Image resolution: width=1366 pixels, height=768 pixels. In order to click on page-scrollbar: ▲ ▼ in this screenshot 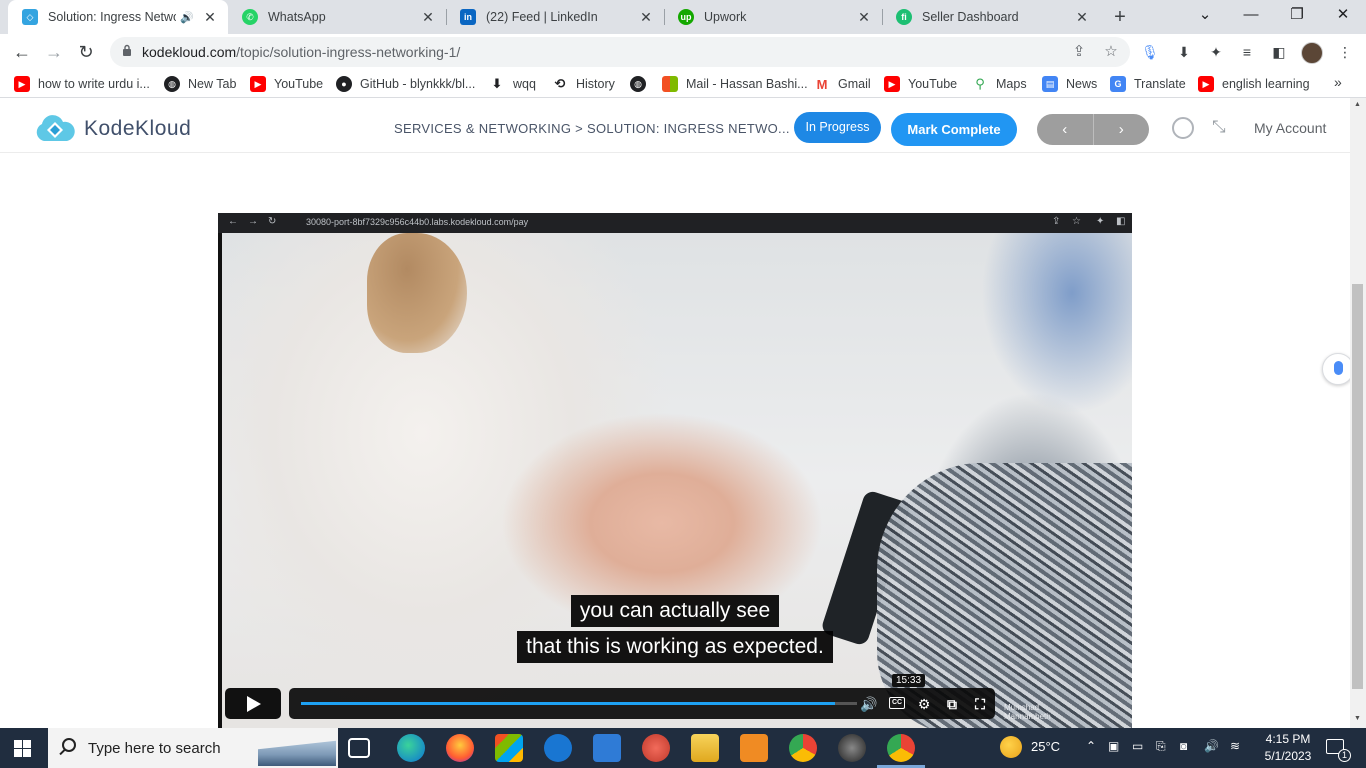, I will do `click(1358, 413)`.